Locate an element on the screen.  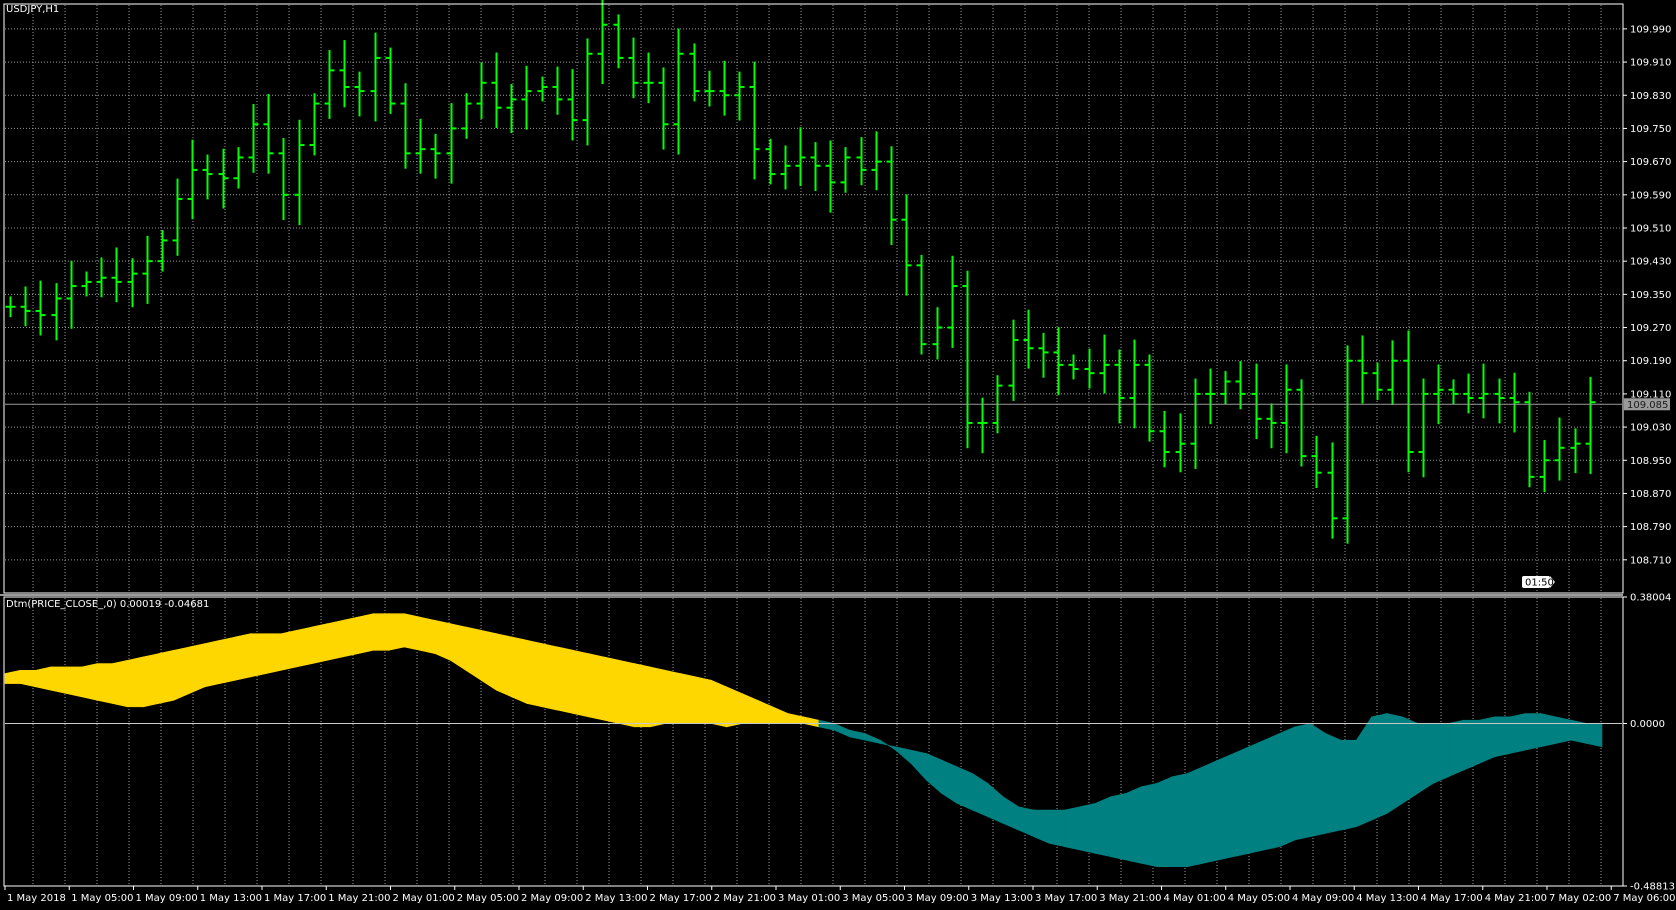
x-tick-label: 1 May 13:00 is located at coordinates (231, 898).